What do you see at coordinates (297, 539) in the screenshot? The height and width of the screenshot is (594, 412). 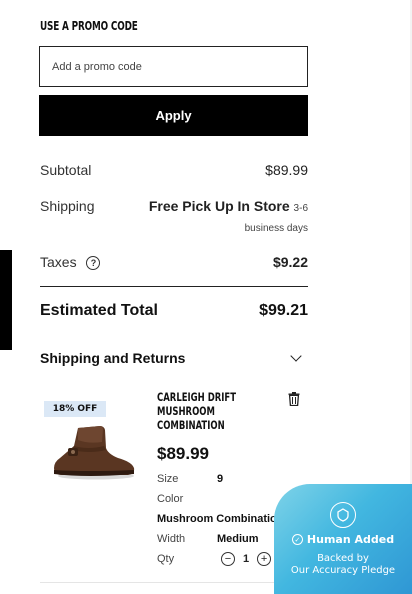 I see `check-icon: ✓` at bounding box center [297, 539].